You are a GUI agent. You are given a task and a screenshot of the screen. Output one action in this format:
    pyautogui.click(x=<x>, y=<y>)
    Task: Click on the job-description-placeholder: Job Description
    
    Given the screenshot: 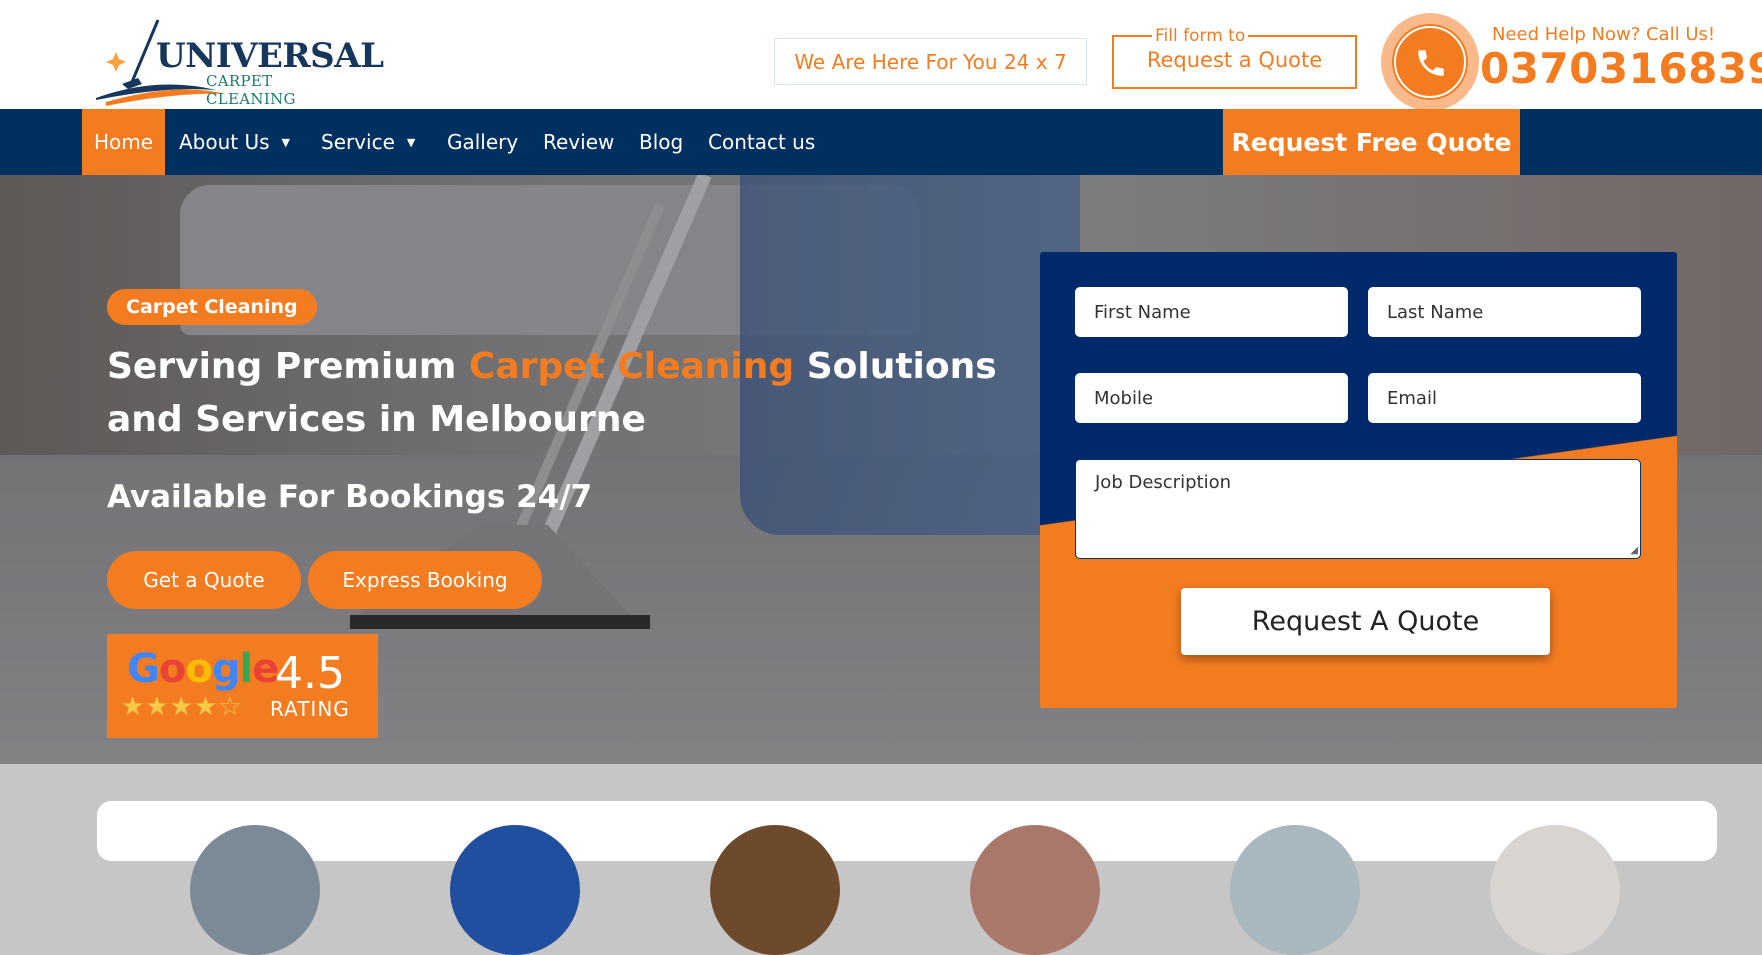 What is the action you would take?
    pyautogui.click(x=1163, y=482)
    